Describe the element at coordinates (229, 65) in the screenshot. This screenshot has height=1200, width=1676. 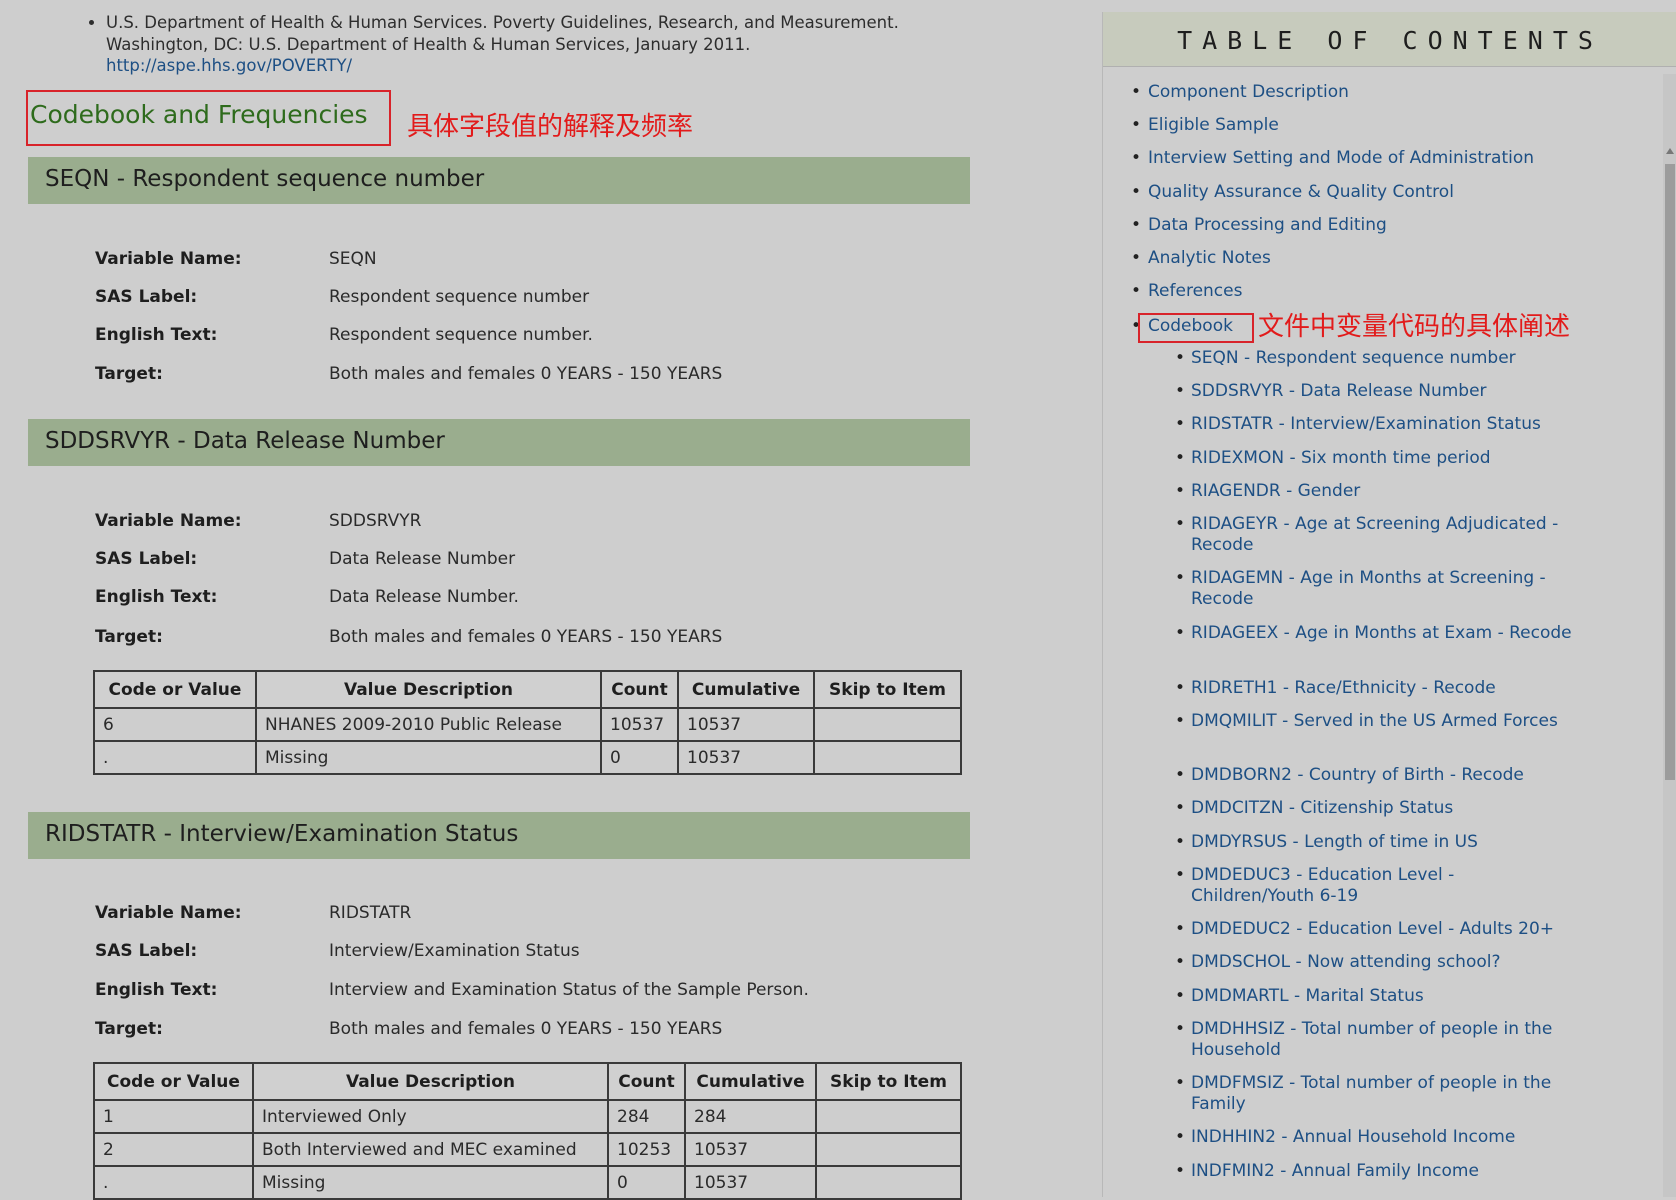
I see `reference-link: http://aspe.hhs.gov/POVERTY/` at that location.